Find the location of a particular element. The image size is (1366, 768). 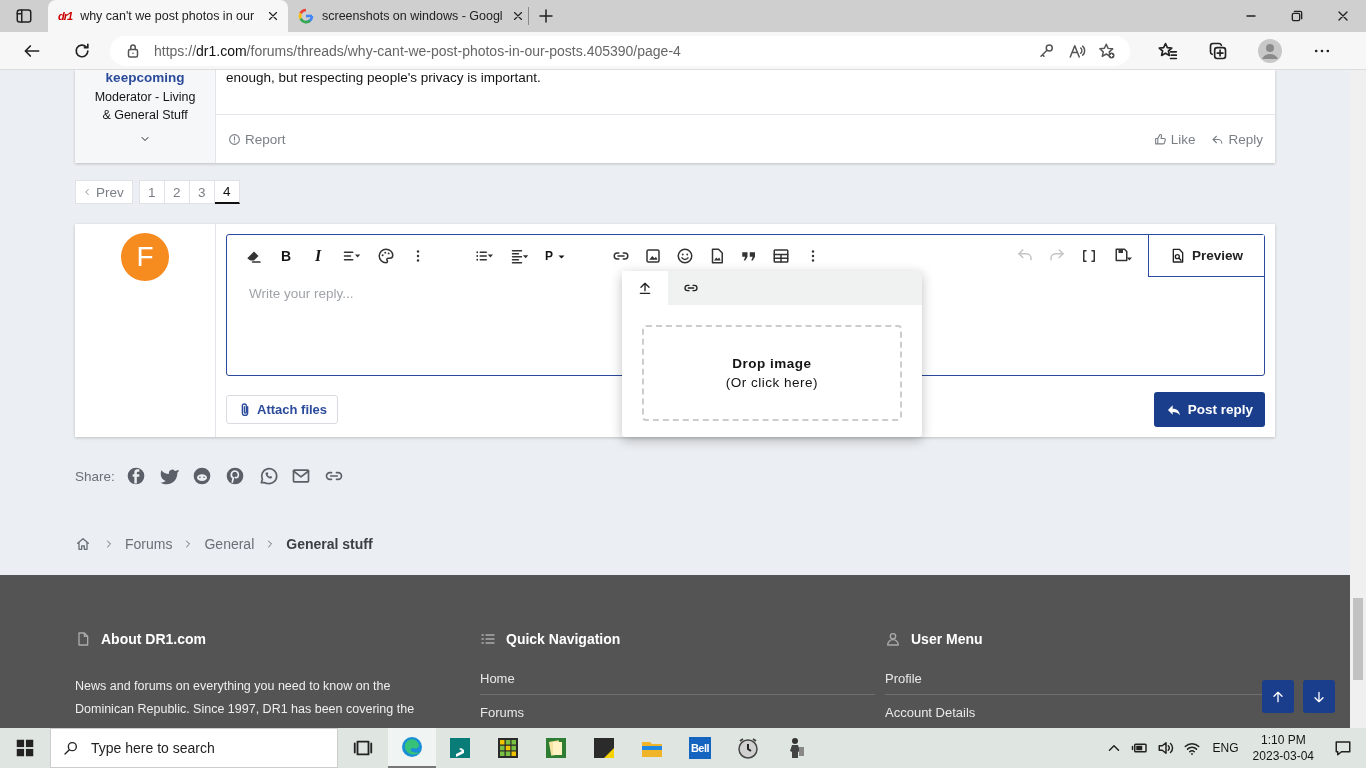

facebook-icon is located at coordinates (135, 476).